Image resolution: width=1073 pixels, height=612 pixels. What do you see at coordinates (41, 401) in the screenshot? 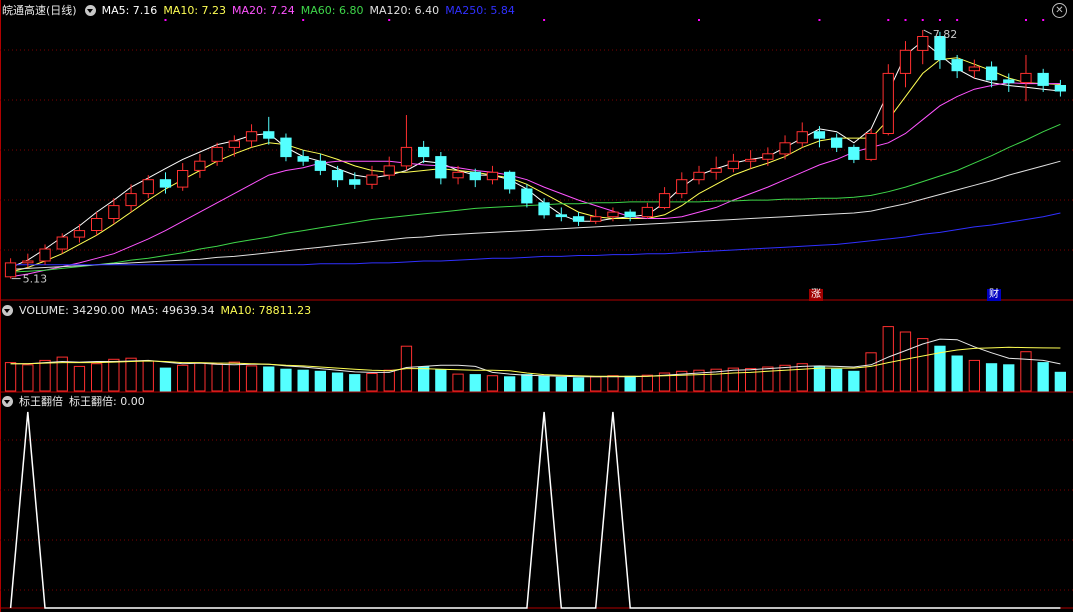
I see `indicator-name: 标王翻倍` at bounding box center [41, 401].